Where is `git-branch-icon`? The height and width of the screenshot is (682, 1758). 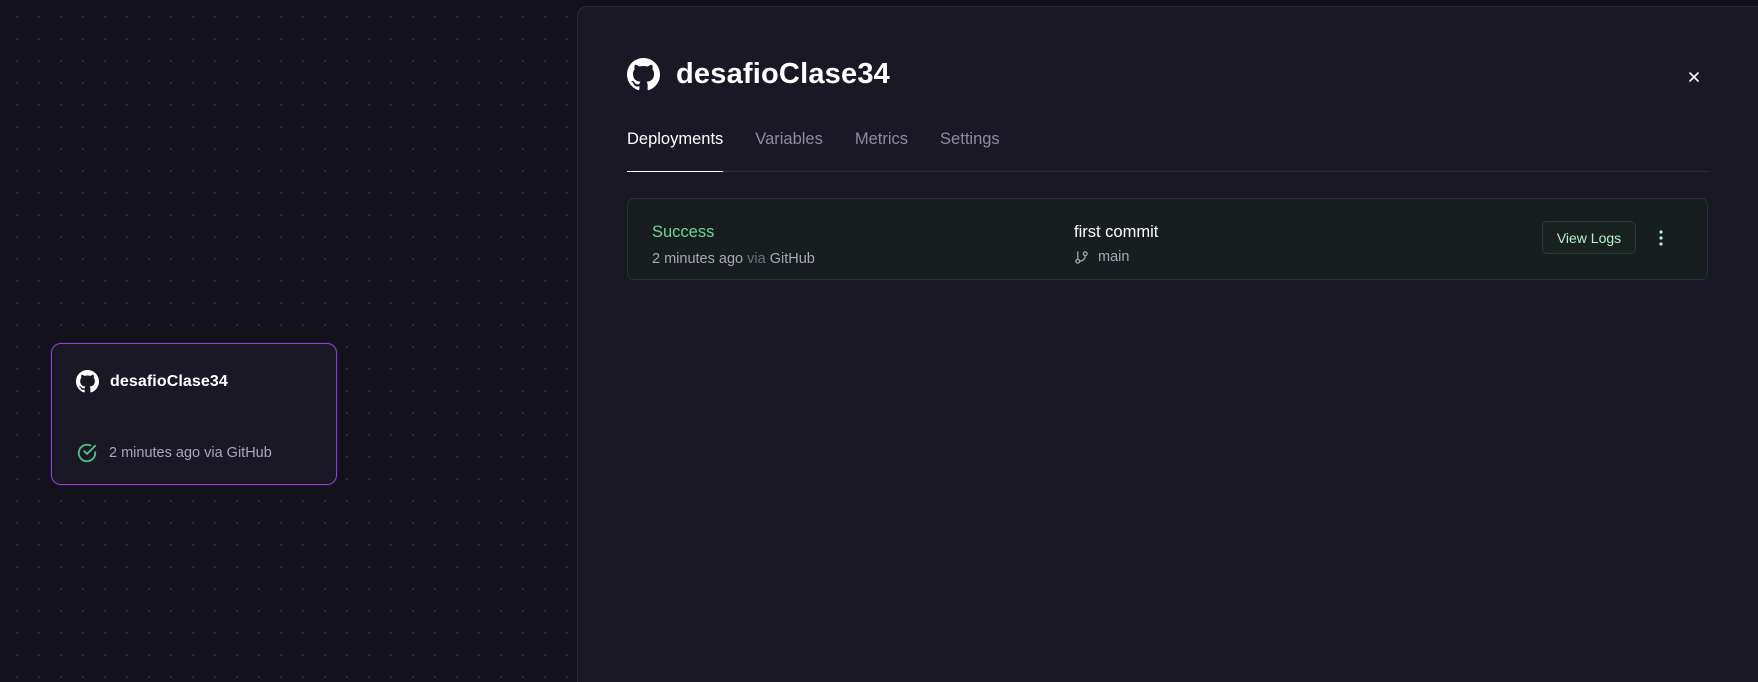 git-branch-icon is located at coordinates (1081, 257).